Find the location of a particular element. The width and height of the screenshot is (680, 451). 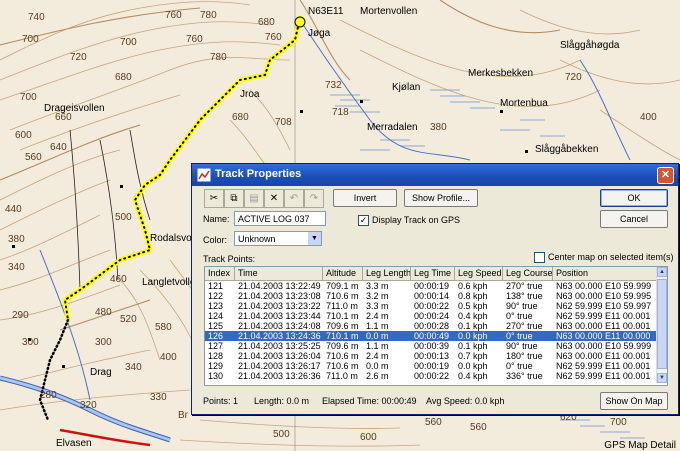

cell-leg-time: 00:00:22 is located at coordinates (432, 376).